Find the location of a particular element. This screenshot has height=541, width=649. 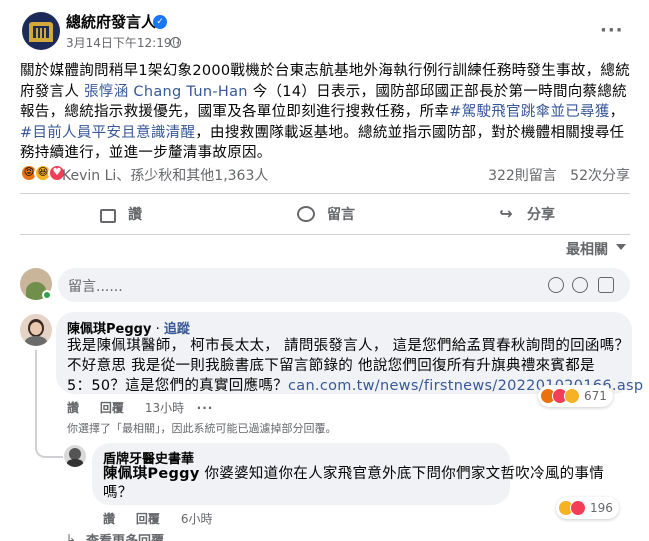

reply-like-button: 讚 is located at coordinates (109, 519).